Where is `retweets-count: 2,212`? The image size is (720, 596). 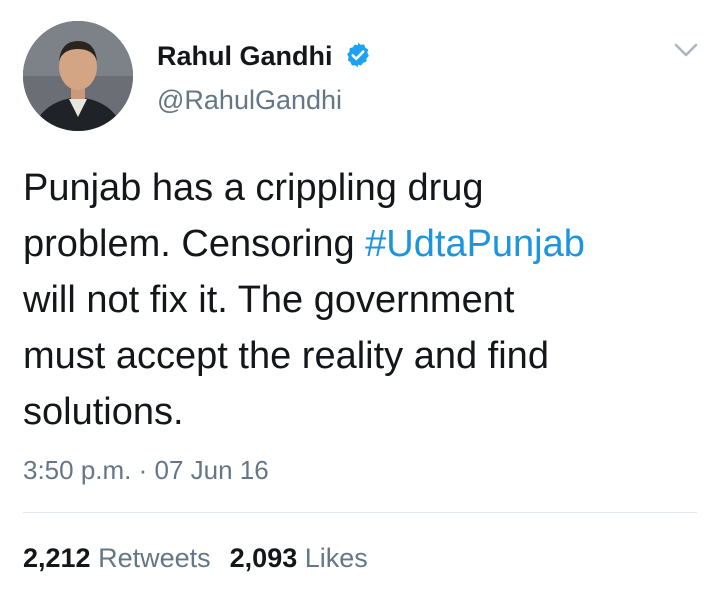
retweets-count: 2,212 is located at coordinates (57, 558).